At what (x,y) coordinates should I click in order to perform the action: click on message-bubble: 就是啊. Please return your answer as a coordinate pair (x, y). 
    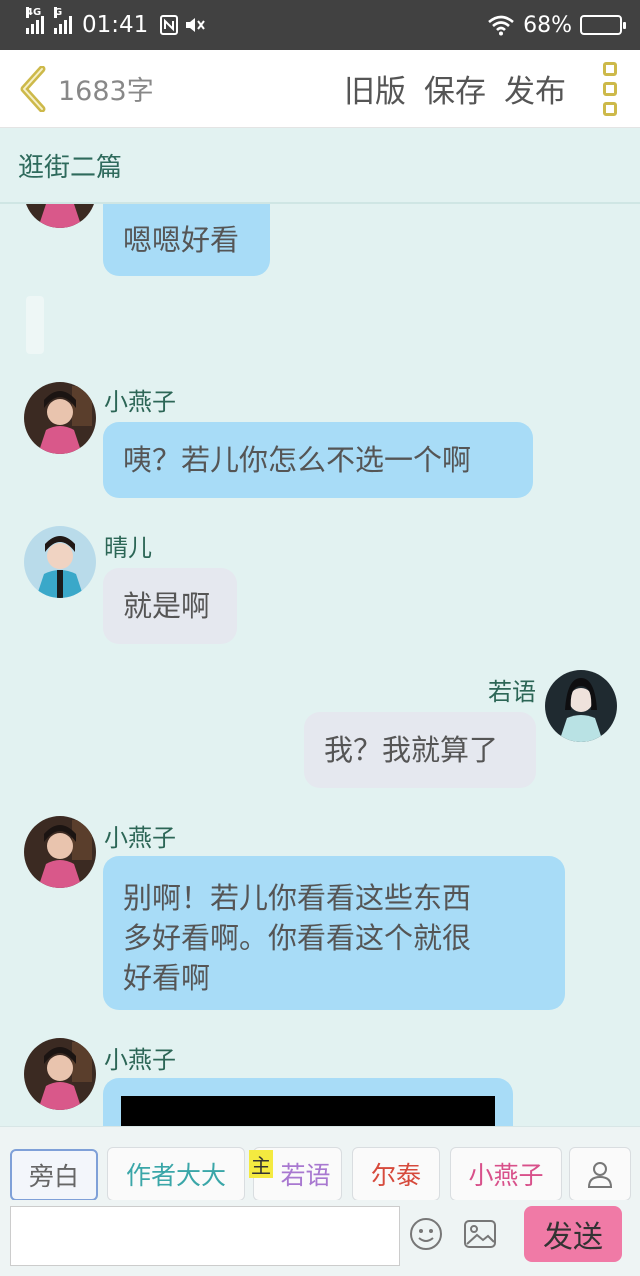
    Looking at the image, I should click on (170, 606).